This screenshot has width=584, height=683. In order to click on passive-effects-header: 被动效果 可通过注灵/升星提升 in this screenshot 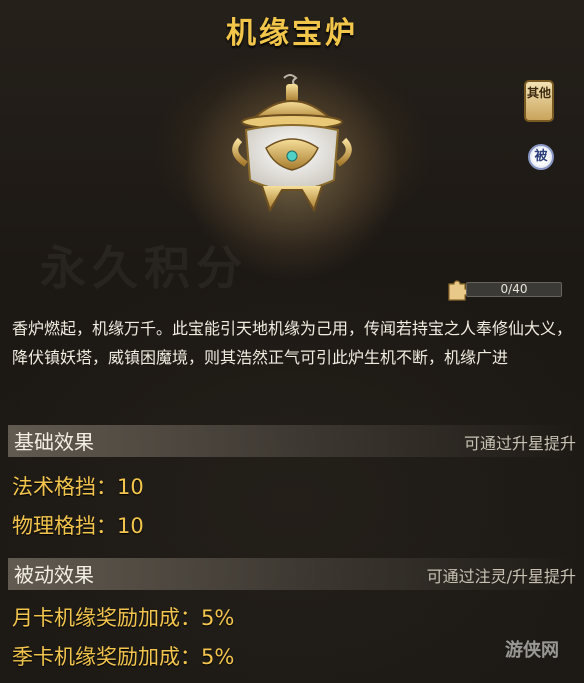, I will do `click(292, 574)`.